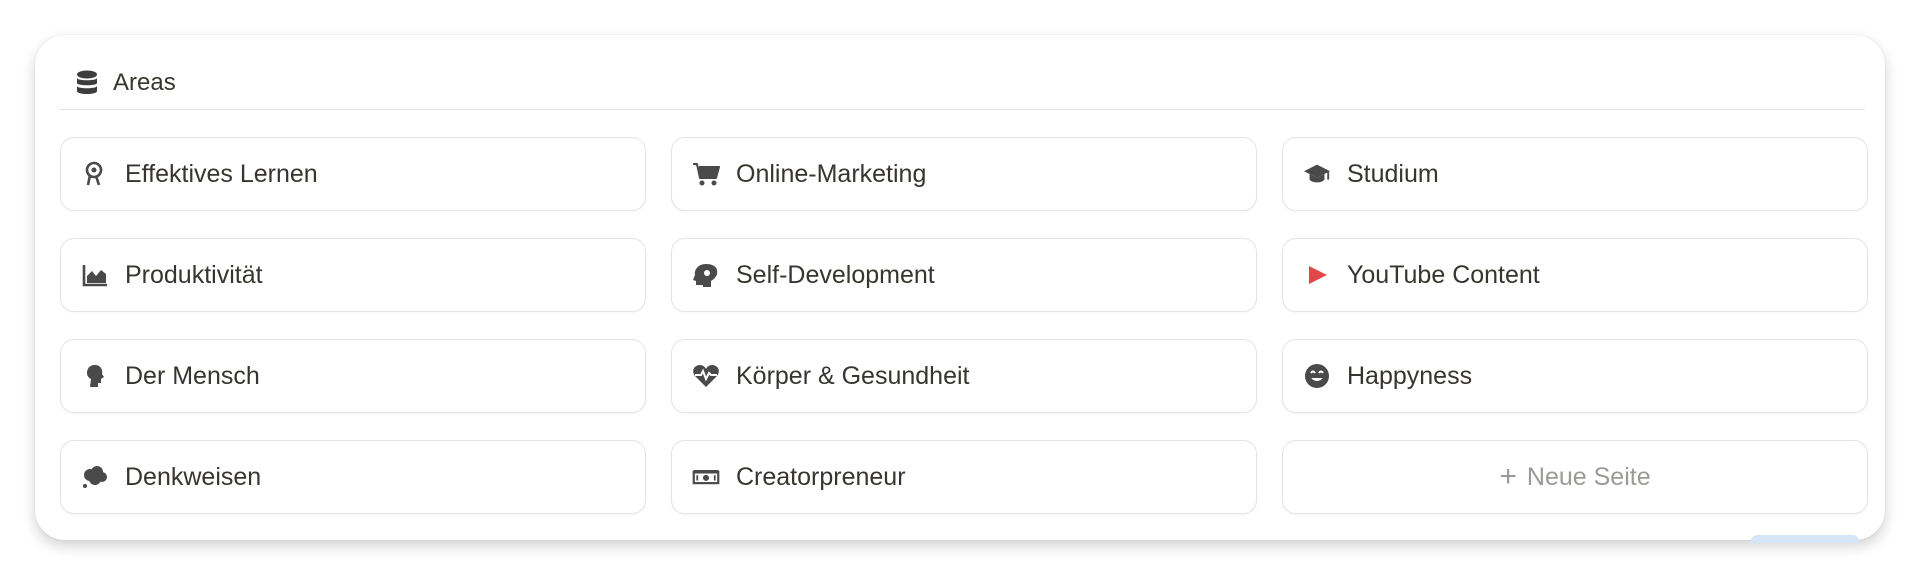  Describe the element at coordinates (1317, 275) in the screenshot. I see `play-triangle-icon` at that location.